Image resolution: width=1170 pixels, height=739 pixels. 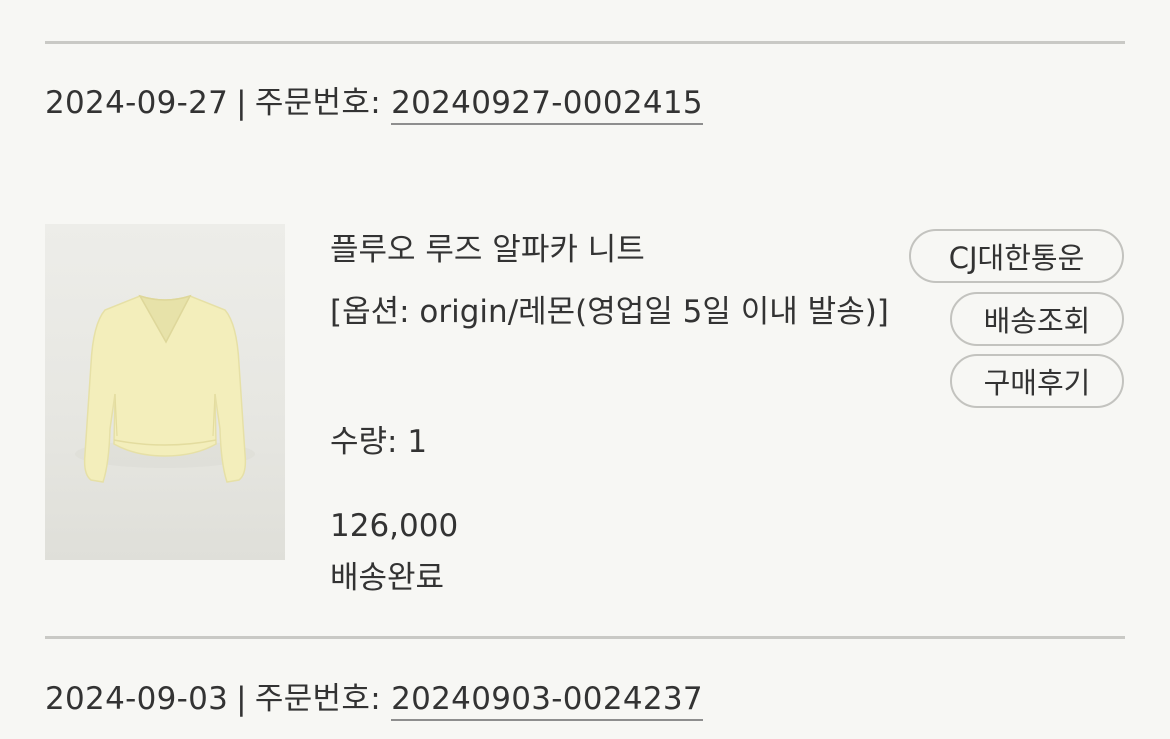 I want to click on write-review-button: 구매후기, so click(x=1037, y=381).